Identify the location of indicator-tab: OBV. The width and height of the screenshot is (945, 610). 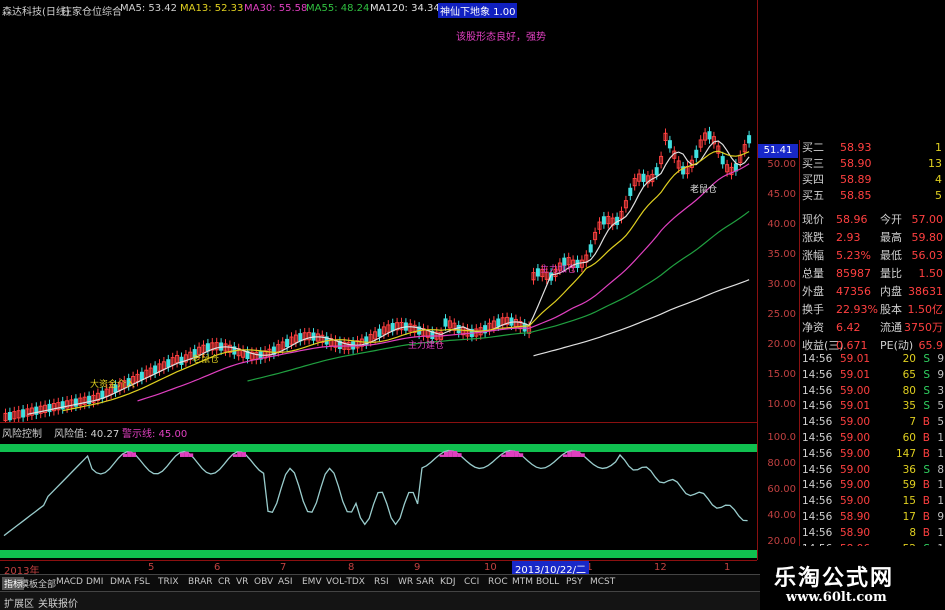
(263, 582).